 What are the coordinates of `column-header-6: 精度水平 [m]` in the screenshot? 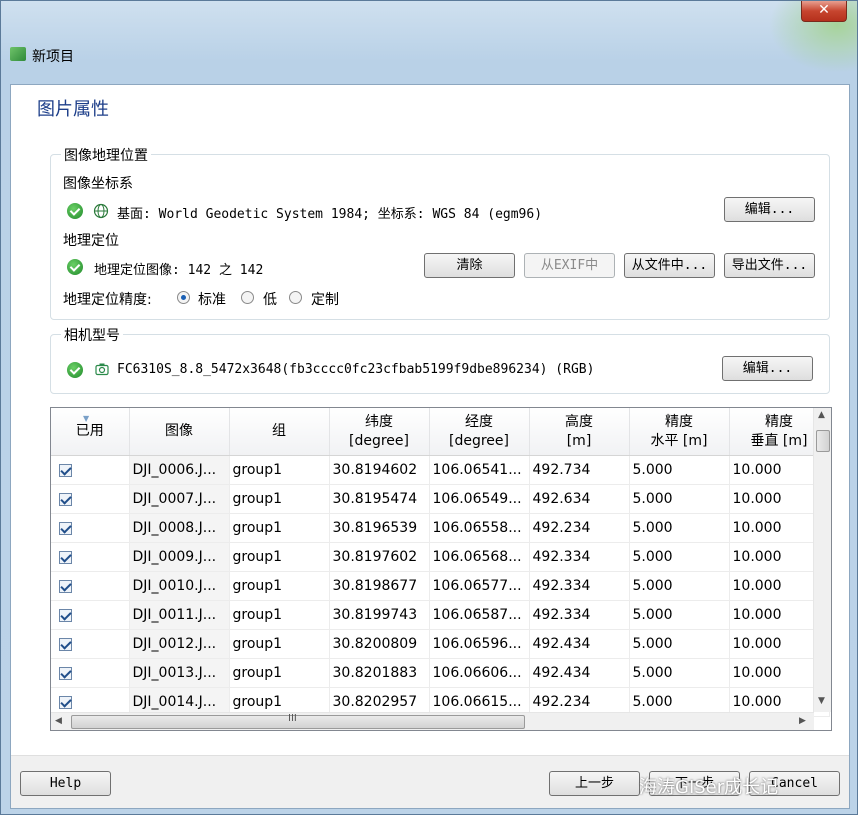 It's located at (679, 432).